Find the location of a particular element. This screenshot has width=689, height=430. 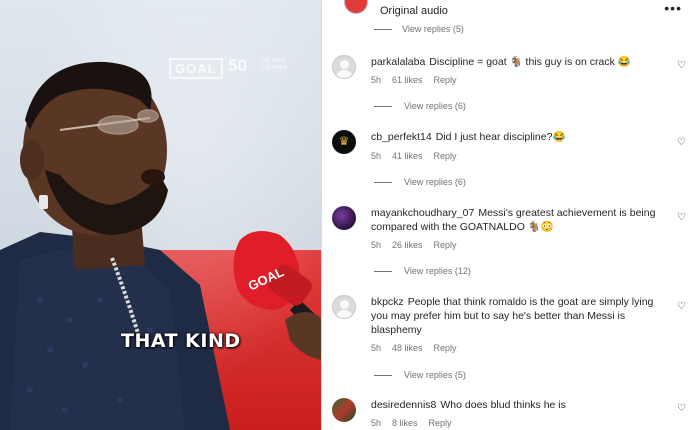

comment-meta: 5h 61 likes Reply is located at coordinates (419, 80).